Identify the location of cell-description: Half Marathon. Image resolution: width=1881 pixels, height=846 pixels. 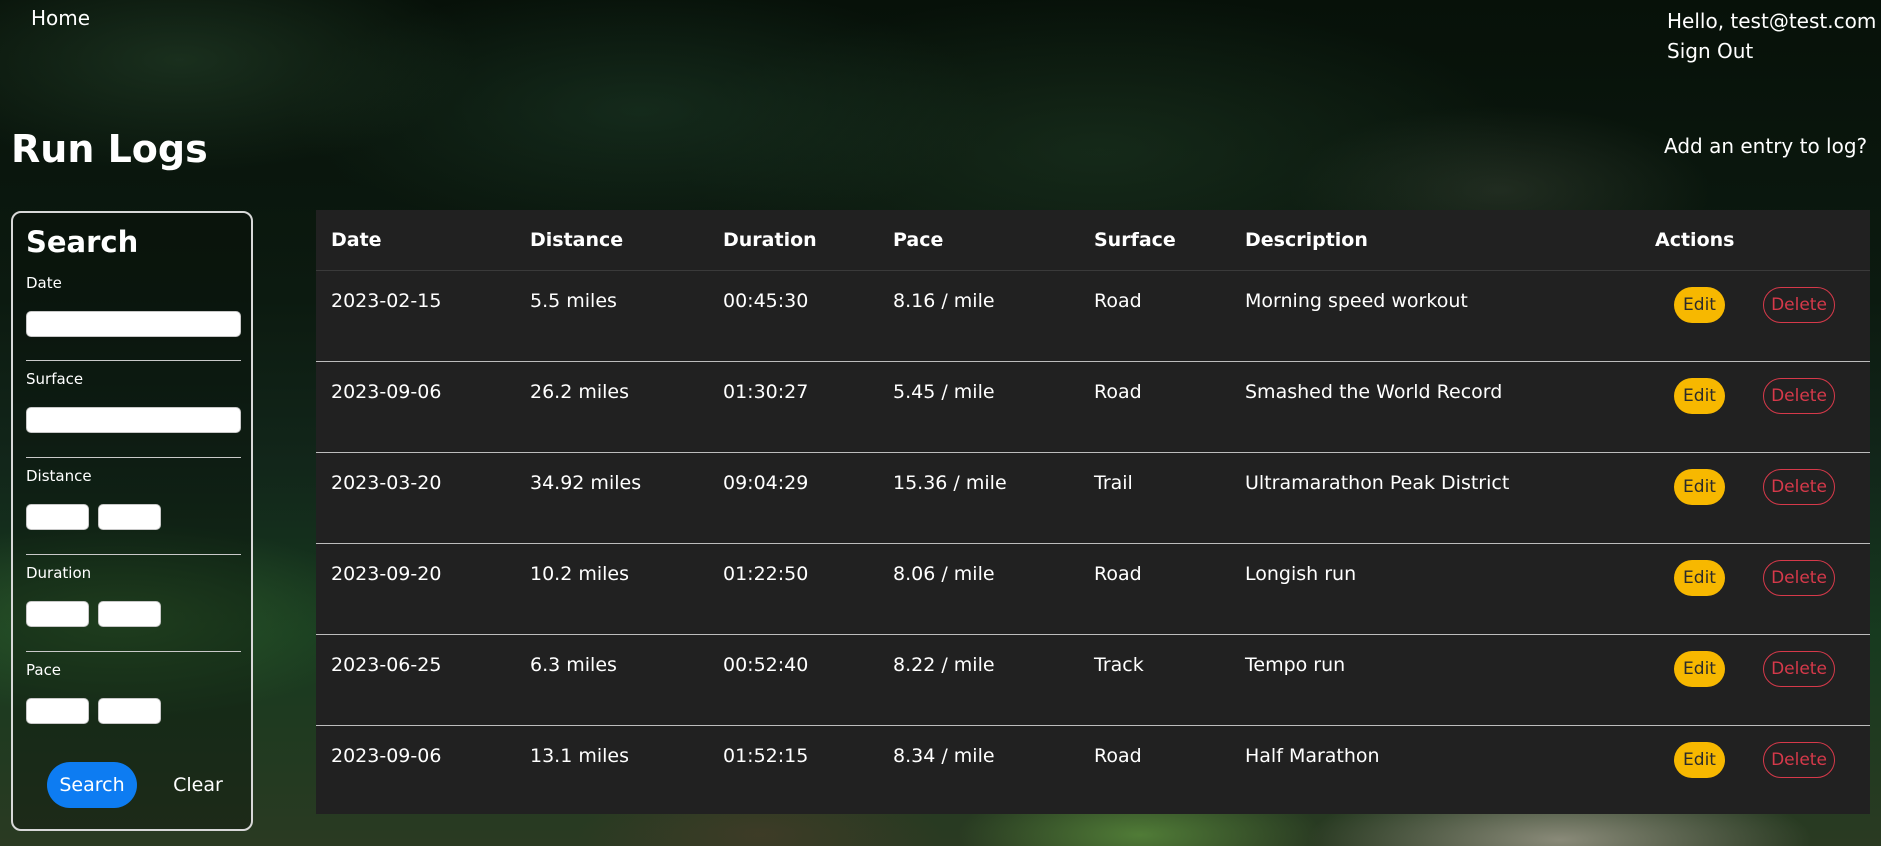
(1312, 756).